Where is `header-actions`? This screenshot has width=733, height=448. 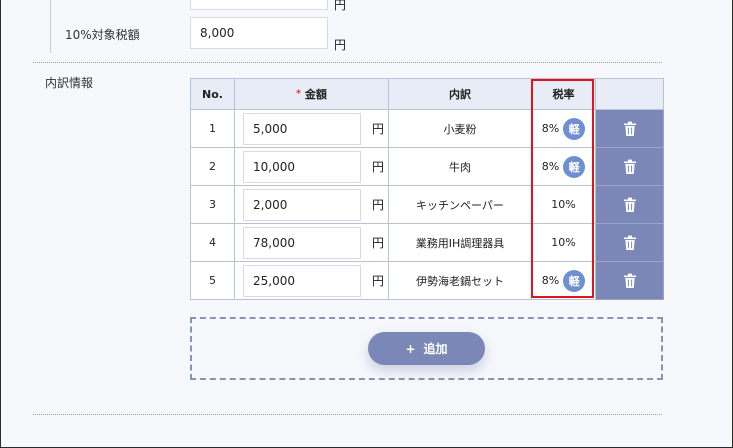 header-actions is located at coordinates (629, 94).